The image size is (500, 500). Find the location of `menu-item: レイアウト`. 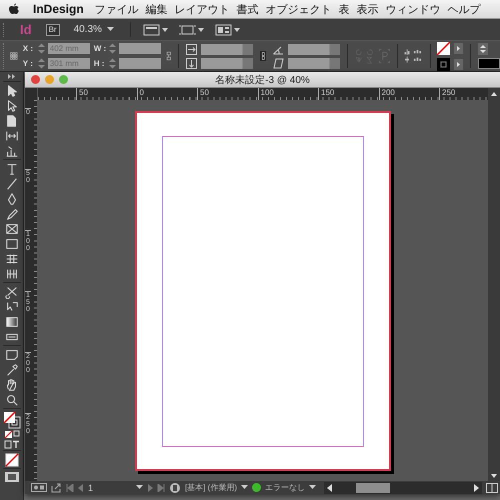

menu-item: レイアウト is located at coordinates (202, 9).